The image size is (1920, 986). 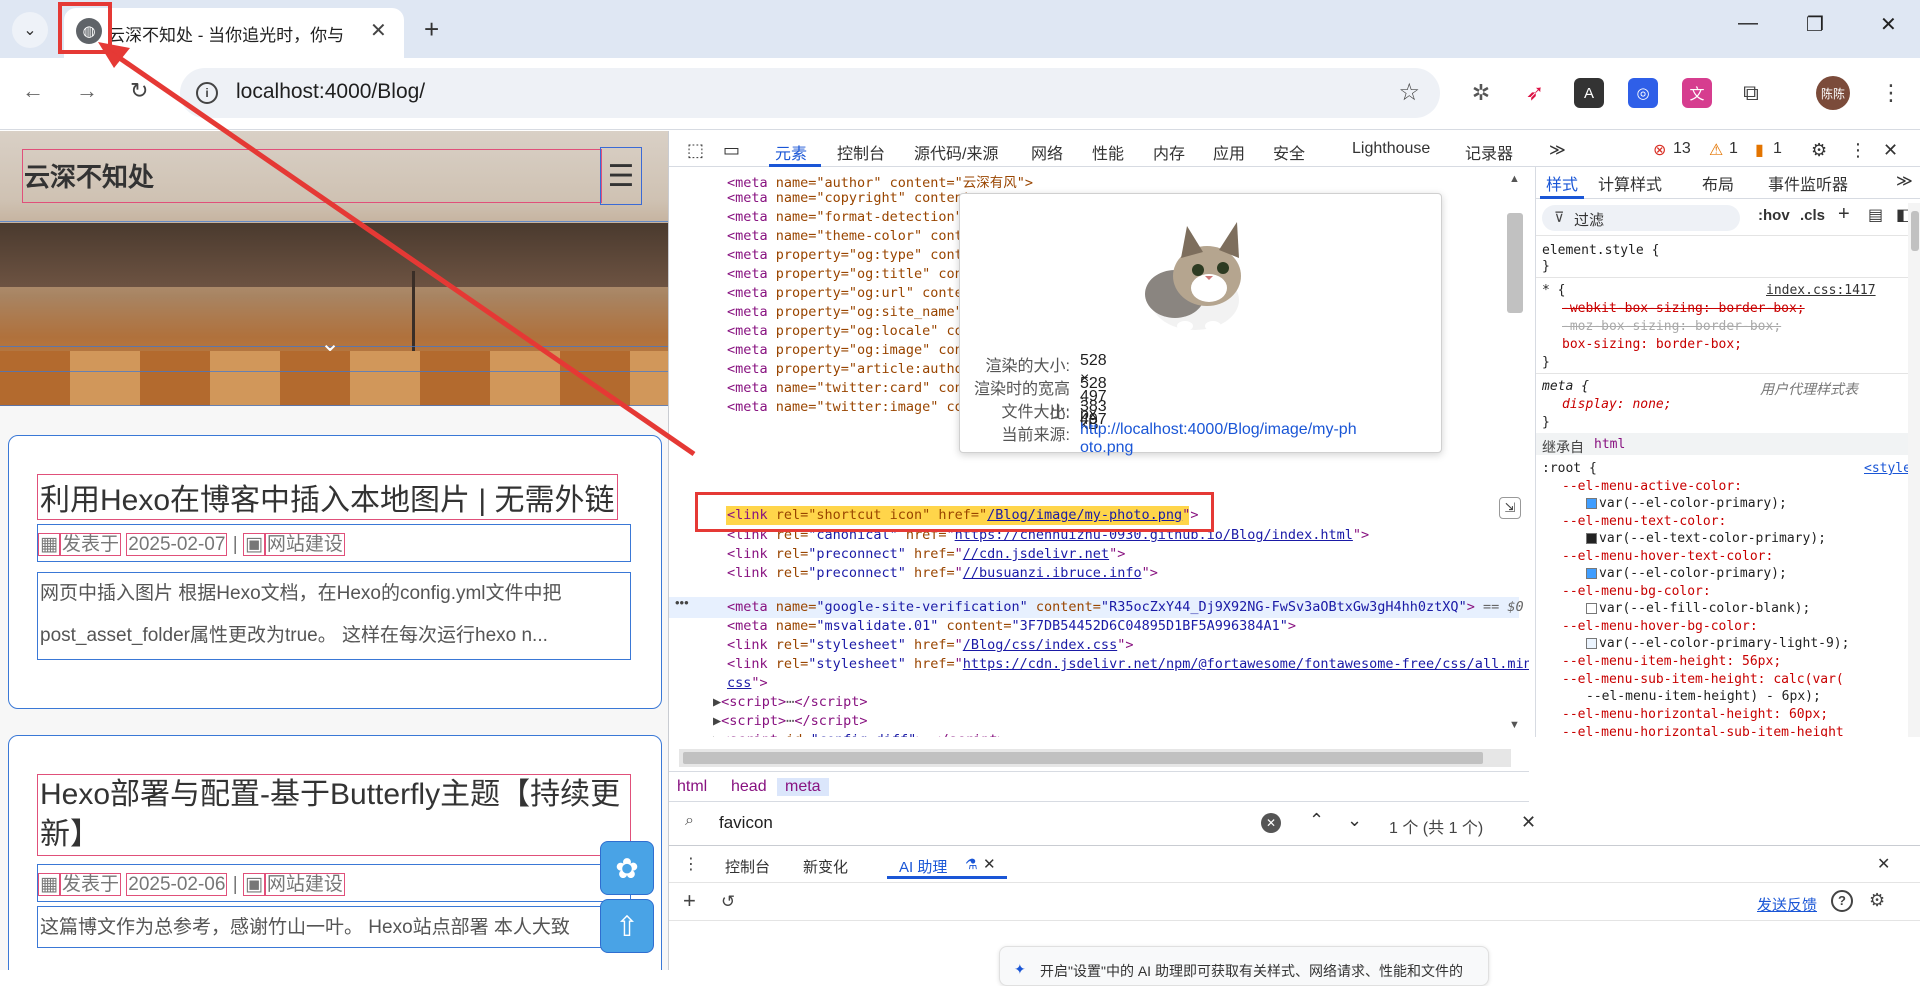 I want to click on code-line: <meta property="og:locale" con, so click(x=849, y=331).